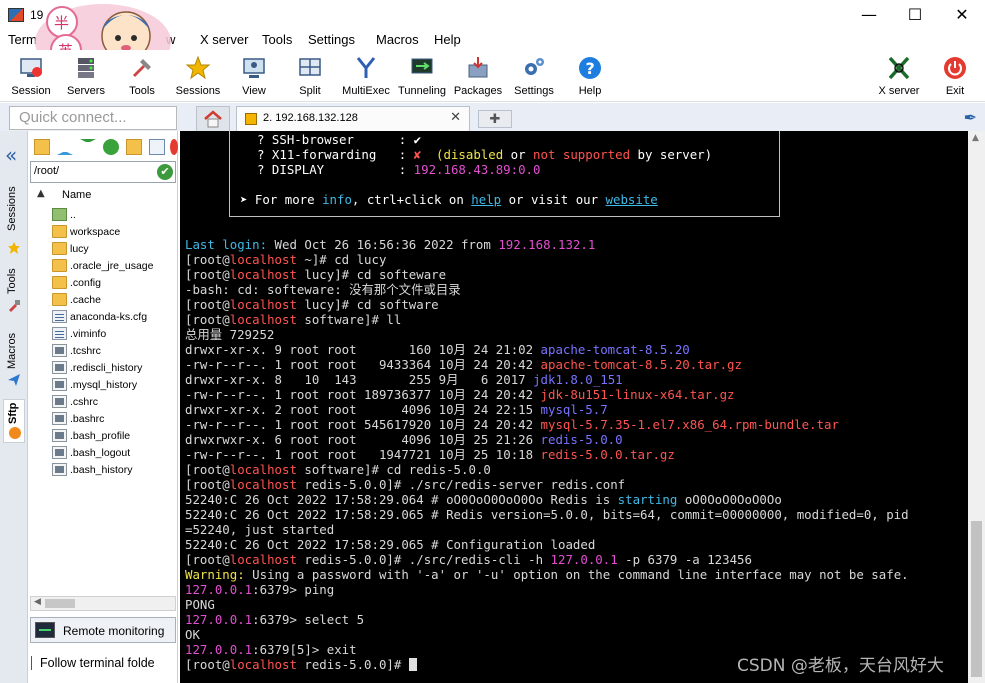 The width and height of the screenshot is (985, 683). What do you see at coordinates (31, 76) in the screenshot?
I see `session-button: Session` at bounding box center [31, 76].